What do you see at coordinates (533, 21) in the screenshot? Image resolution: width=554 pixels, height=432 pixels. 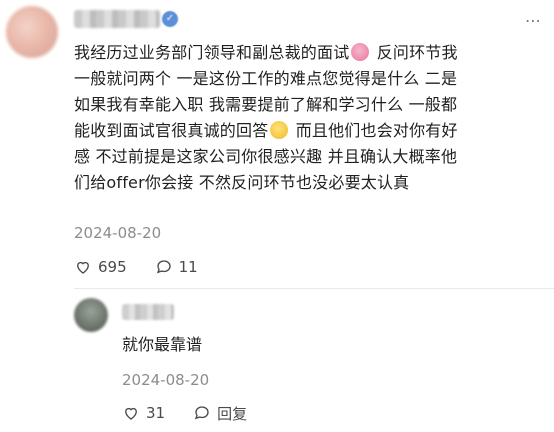 I see `more-options-icon: ⋯` at bounding box center [533, 21].